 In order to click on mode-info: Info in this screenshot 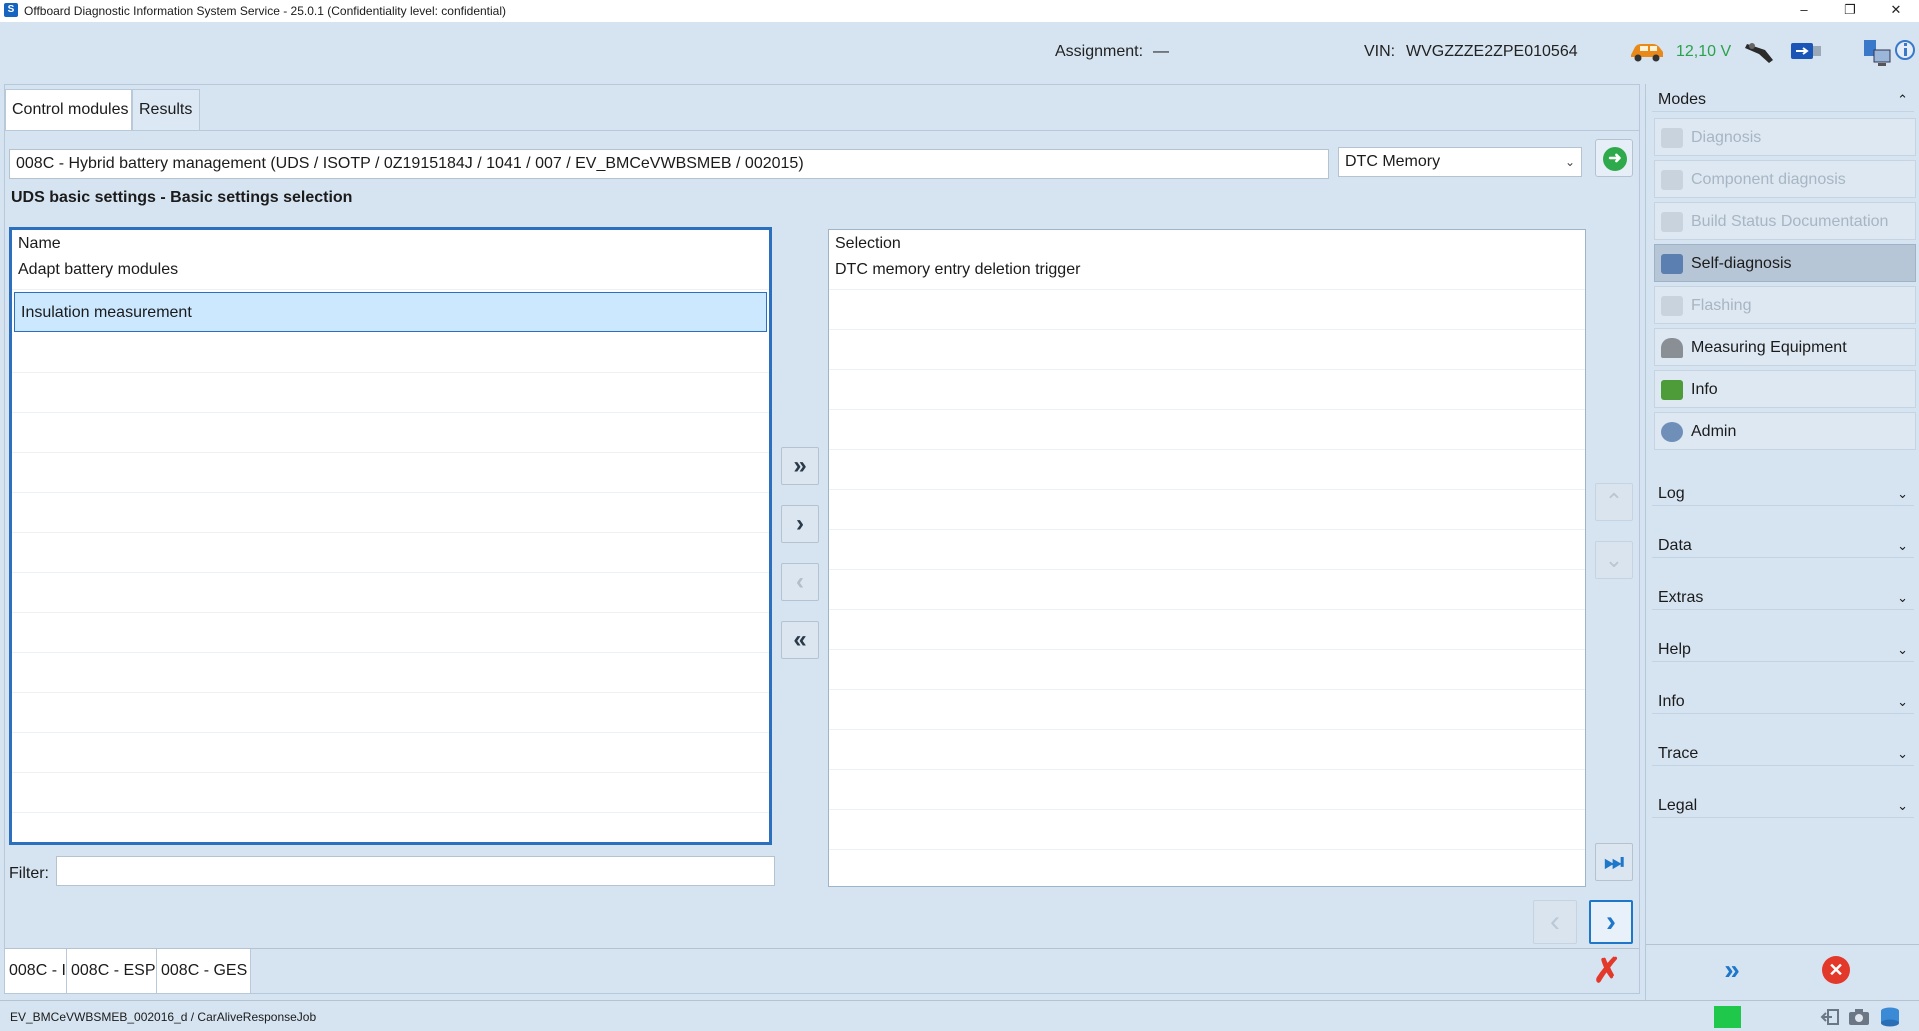, I will do `click(1785, 389)`.